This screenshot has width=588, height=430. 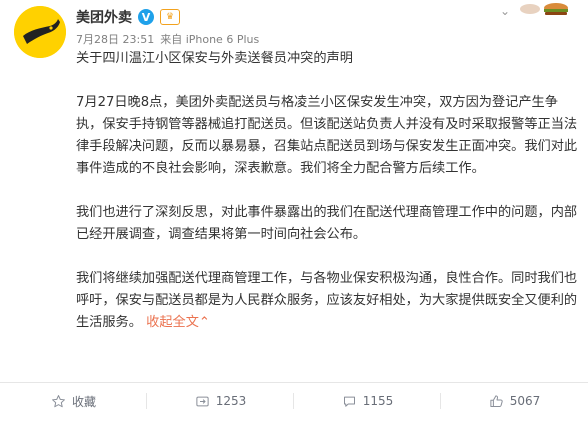 I want to click on repost-button: 1253, so click(x=220, y=401).